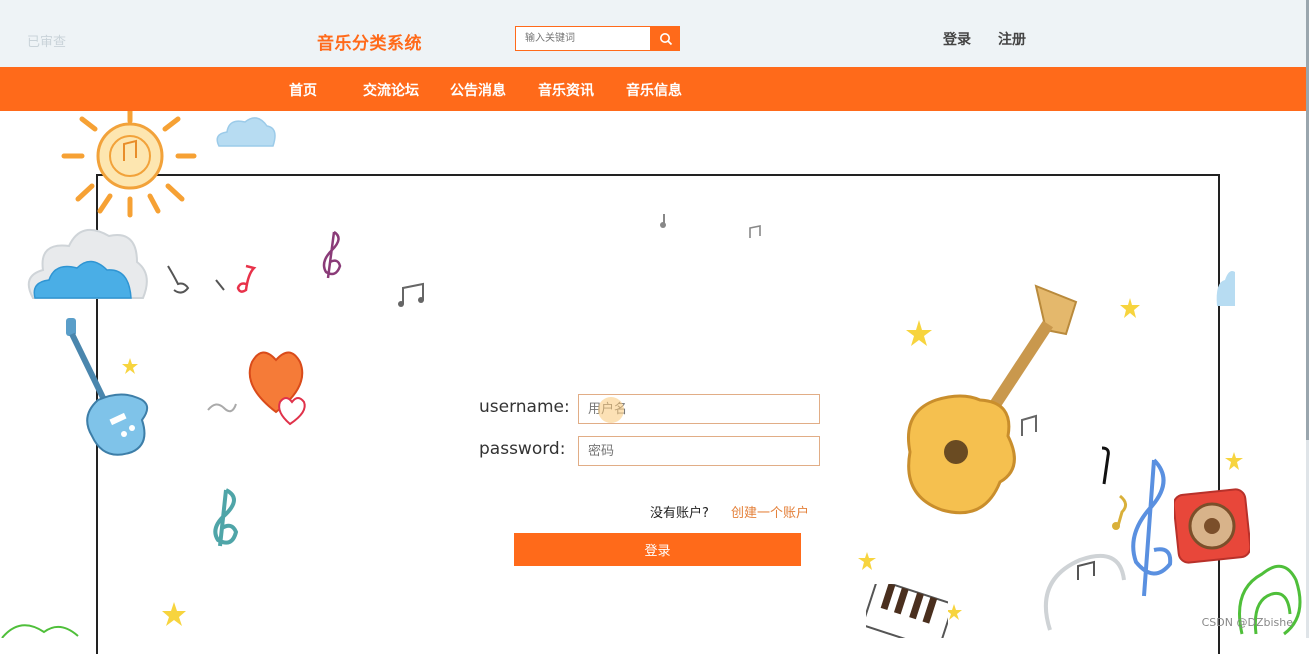 The height and width of the screenshot is (654, 1309). Describe the element at coordinates (699, 451) in the screenshot. I see `password-input` at that location.